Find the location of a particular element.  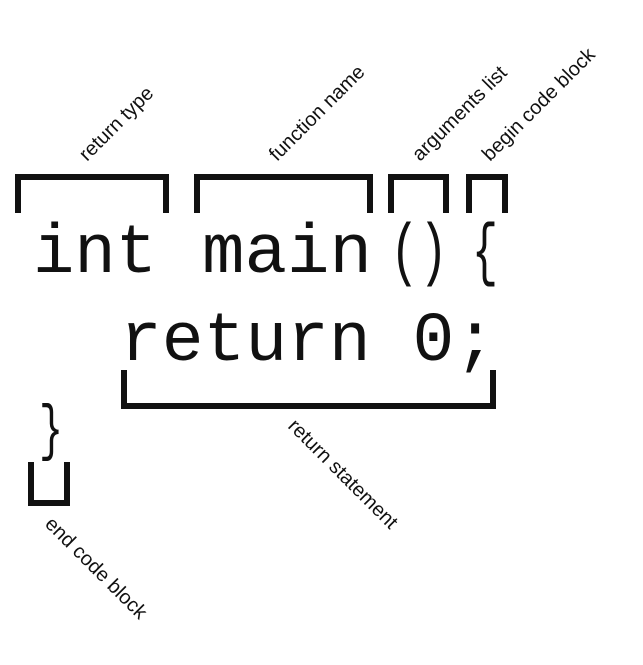

code-open-brace: { is located at coordinates (485, 254).